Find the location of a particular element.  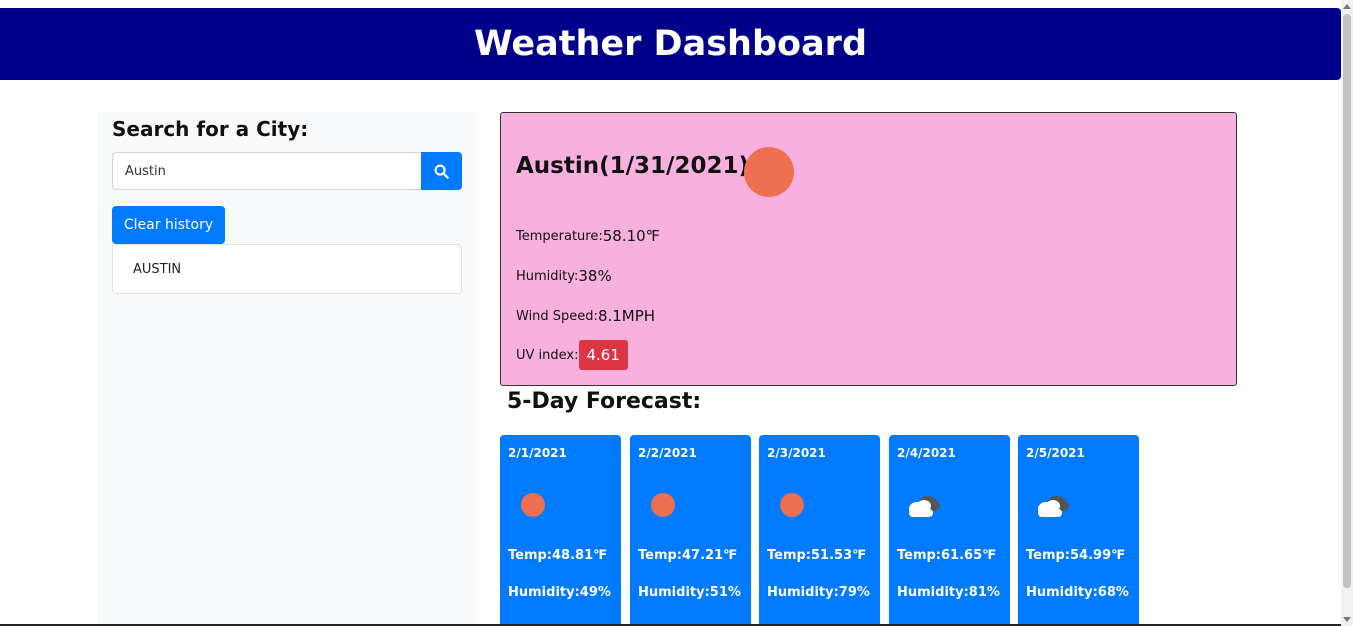

humidity-label: Humidity: is located at coordinates (547, 276).